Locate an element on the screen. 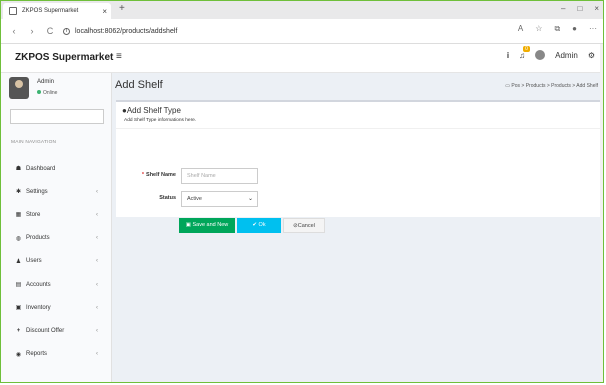  status-select: Active ⌄ is located at coordinates (219, 199).